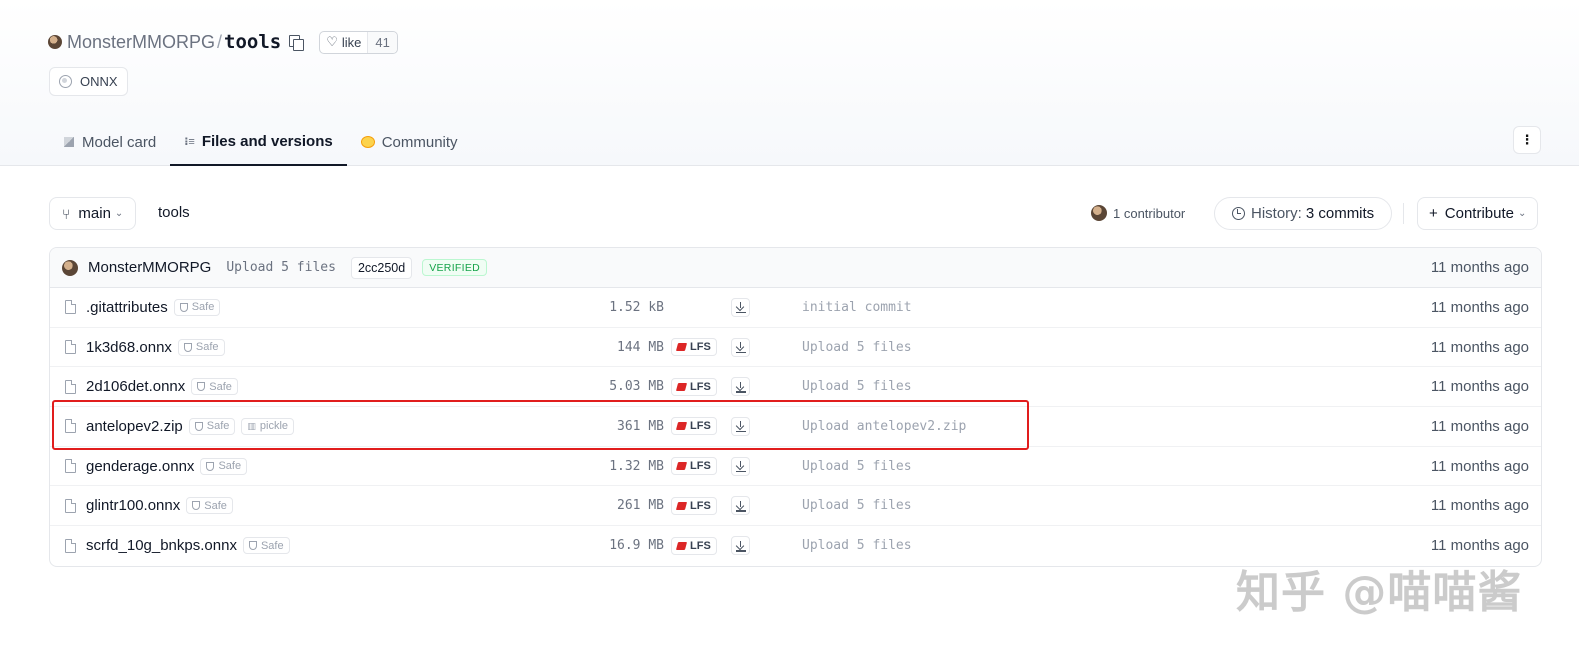 This screenshot has height=651, width=1579. Describe the element at coordinates (636, 387) in the screenshot. I see `file-size: 5.03 MB` at that location.